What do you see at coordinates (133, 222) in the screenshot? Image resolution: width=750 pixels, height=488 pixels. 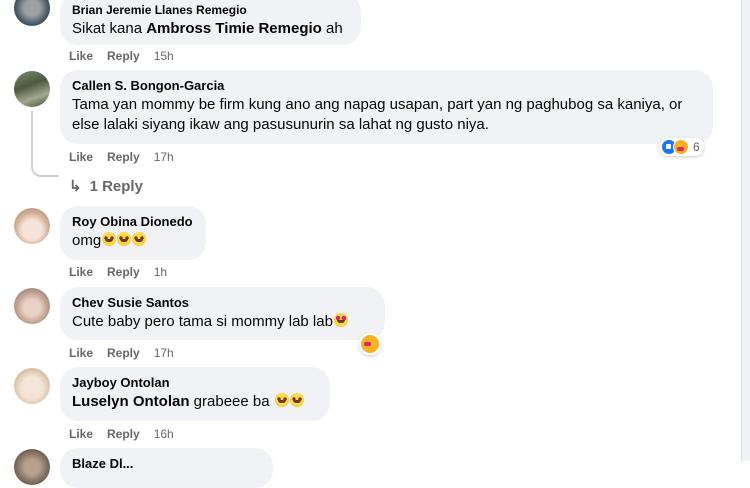 I see `comment-author: Roy Obina Dionedo` at bounding box center [133, 222].